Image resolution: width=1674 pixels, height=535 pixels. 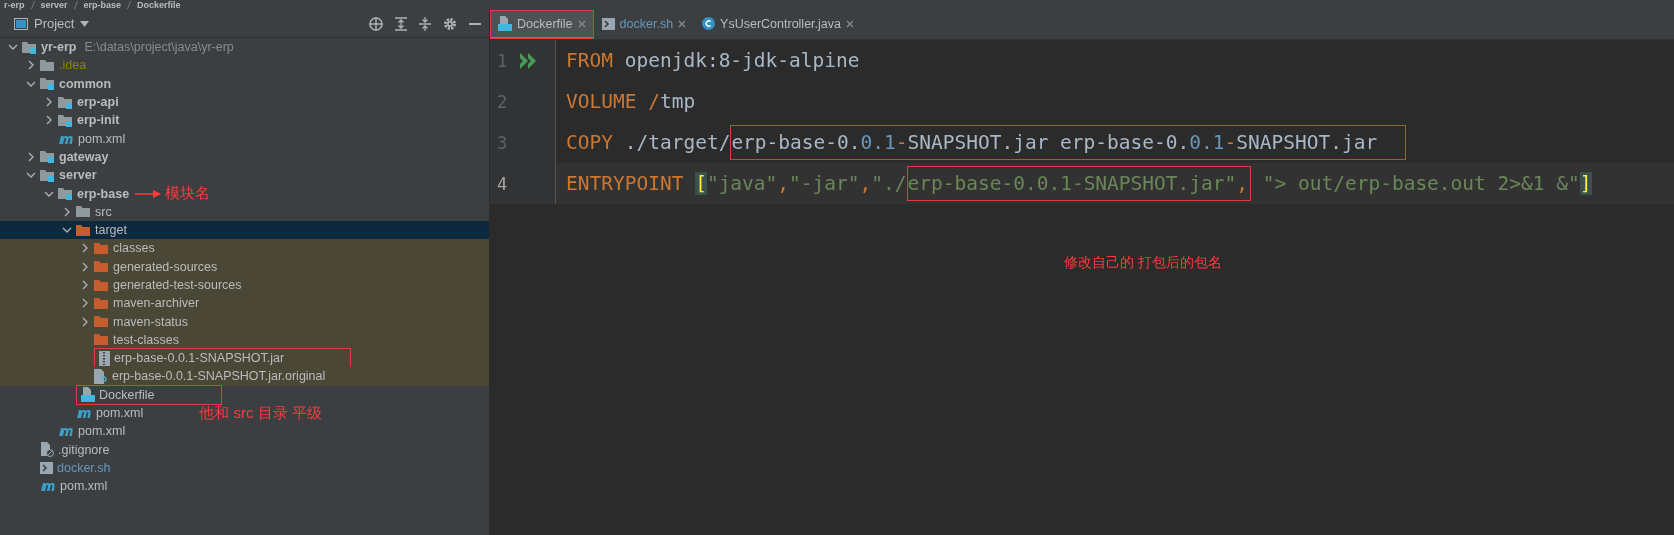 I want to click on tree-row: Dockerfile, so click(x=244, y=394).